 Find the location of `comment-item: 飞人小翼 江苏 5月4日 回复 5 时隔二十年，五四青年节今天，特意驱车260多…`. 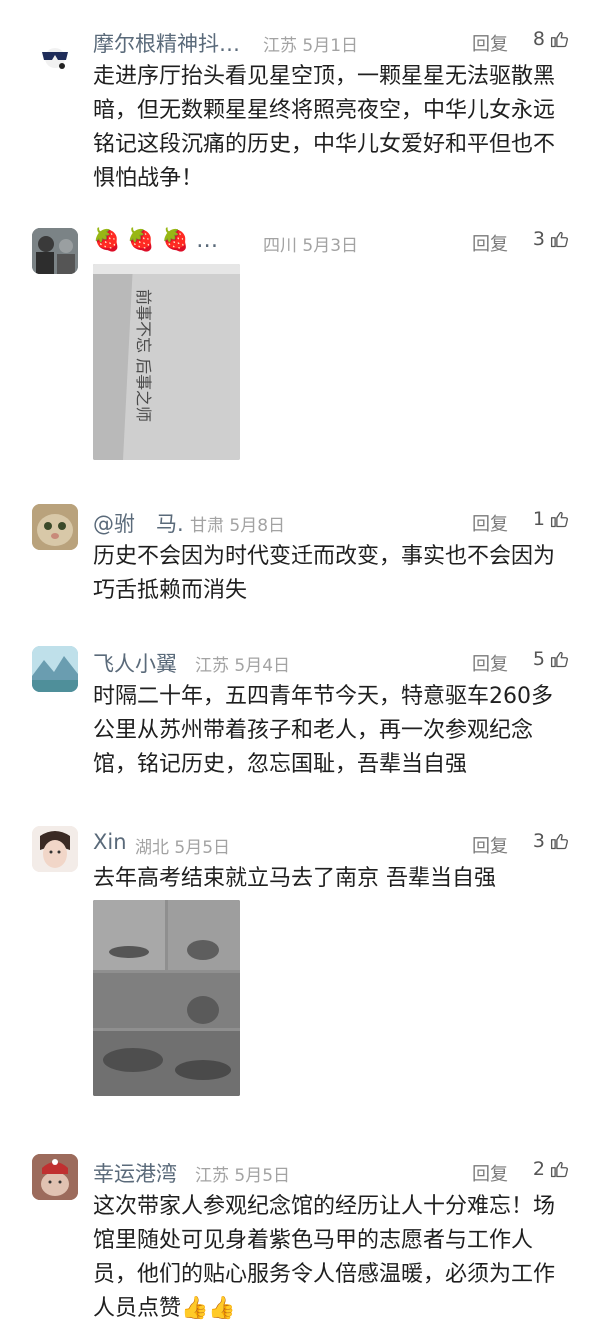

comment-item: 飞人小翼 江苏 5月4日 回复 5 时隔二十年，五四青年节今天，特意驱车260多… is located at coordinates (300, 717).